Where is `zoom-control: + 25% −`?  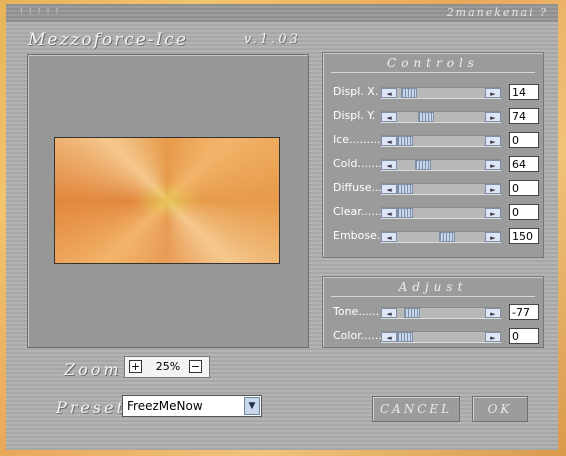 zoom-control: + 25% − is located at coordinates (167, 367).